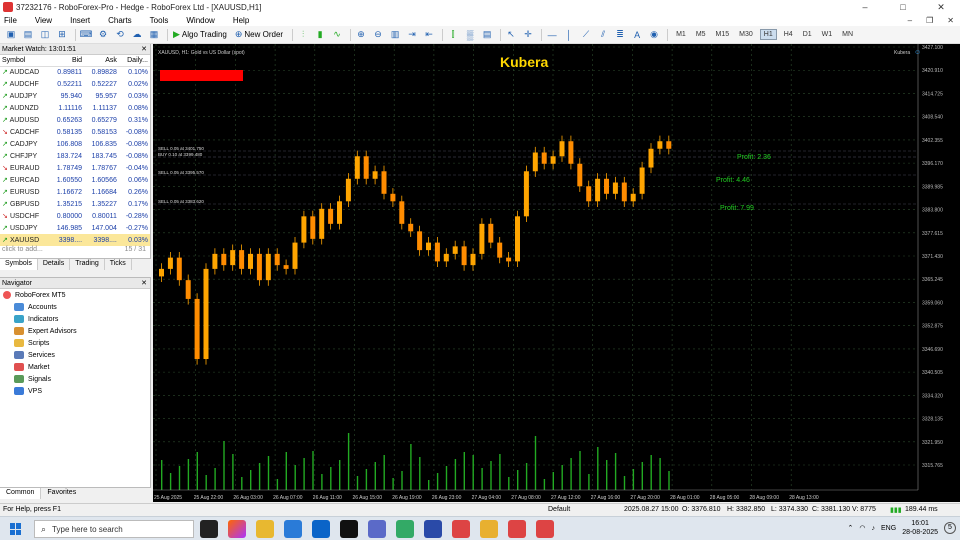 This screenshot has height=540, width=960. I want to click on market-icon: ▦, so click(154, 35).